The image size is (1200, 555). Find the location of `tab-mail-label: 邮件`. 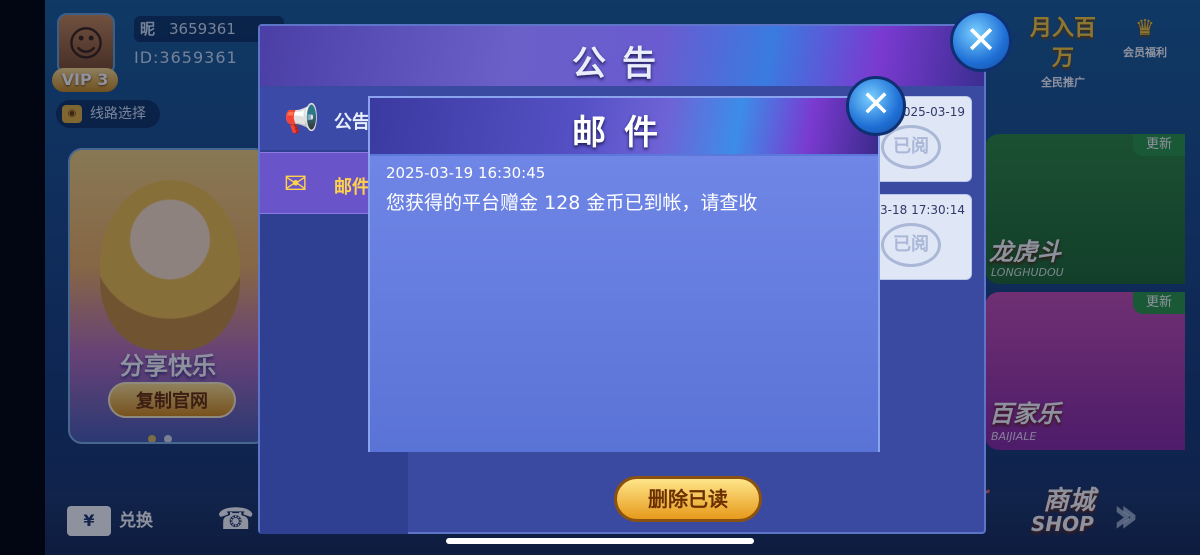

tab-mail-label: 邮件 is located at coordinates (352, 187).